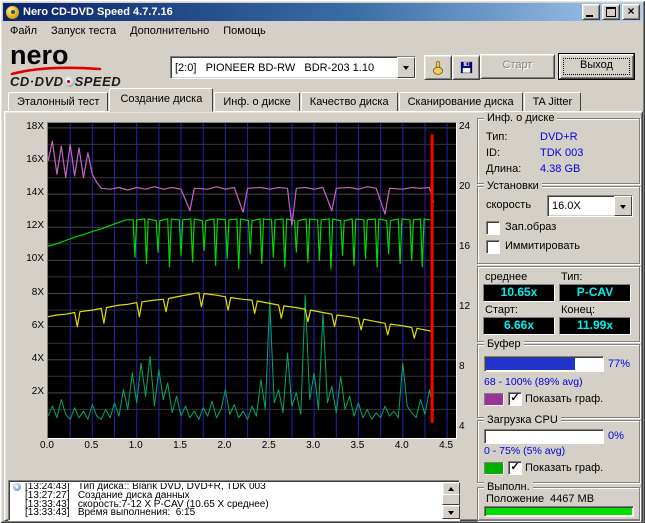 This screenshot has height=523, width=645. What do you see at coordinates (465, 186) in the screenshot?
I see `y-axis-right-label: 20` at bounding box center [465, 186].